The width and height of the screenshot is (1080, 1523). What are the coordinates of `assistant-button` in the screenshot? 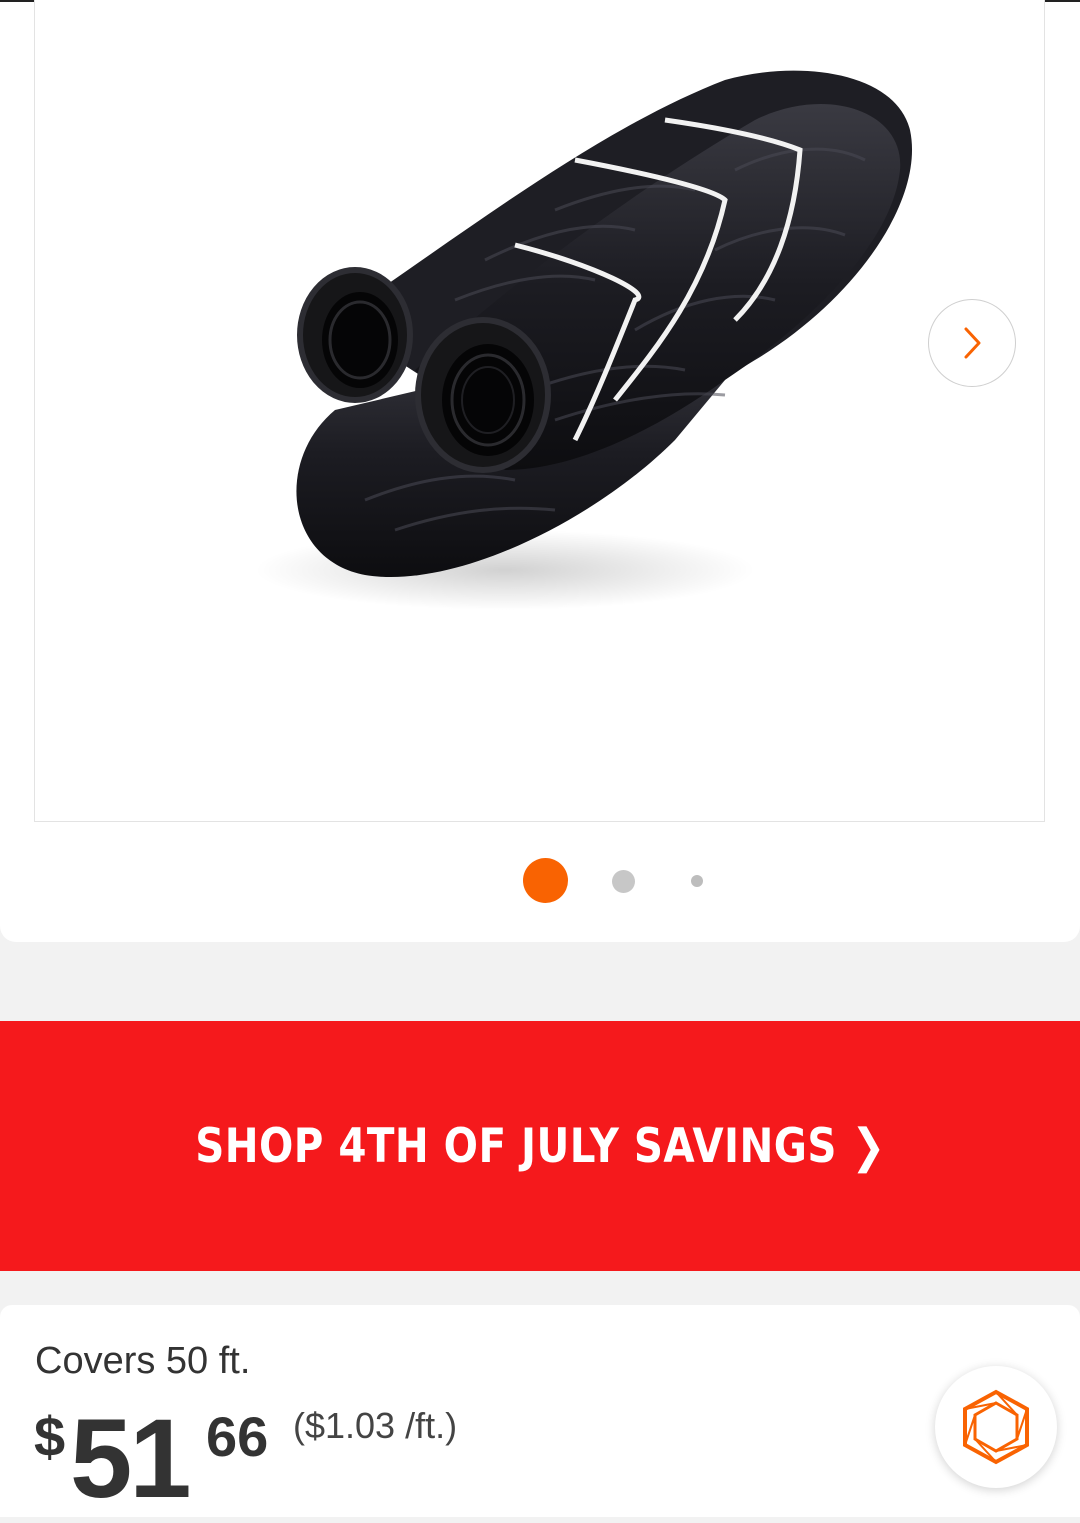 It's located at (996, 1427).